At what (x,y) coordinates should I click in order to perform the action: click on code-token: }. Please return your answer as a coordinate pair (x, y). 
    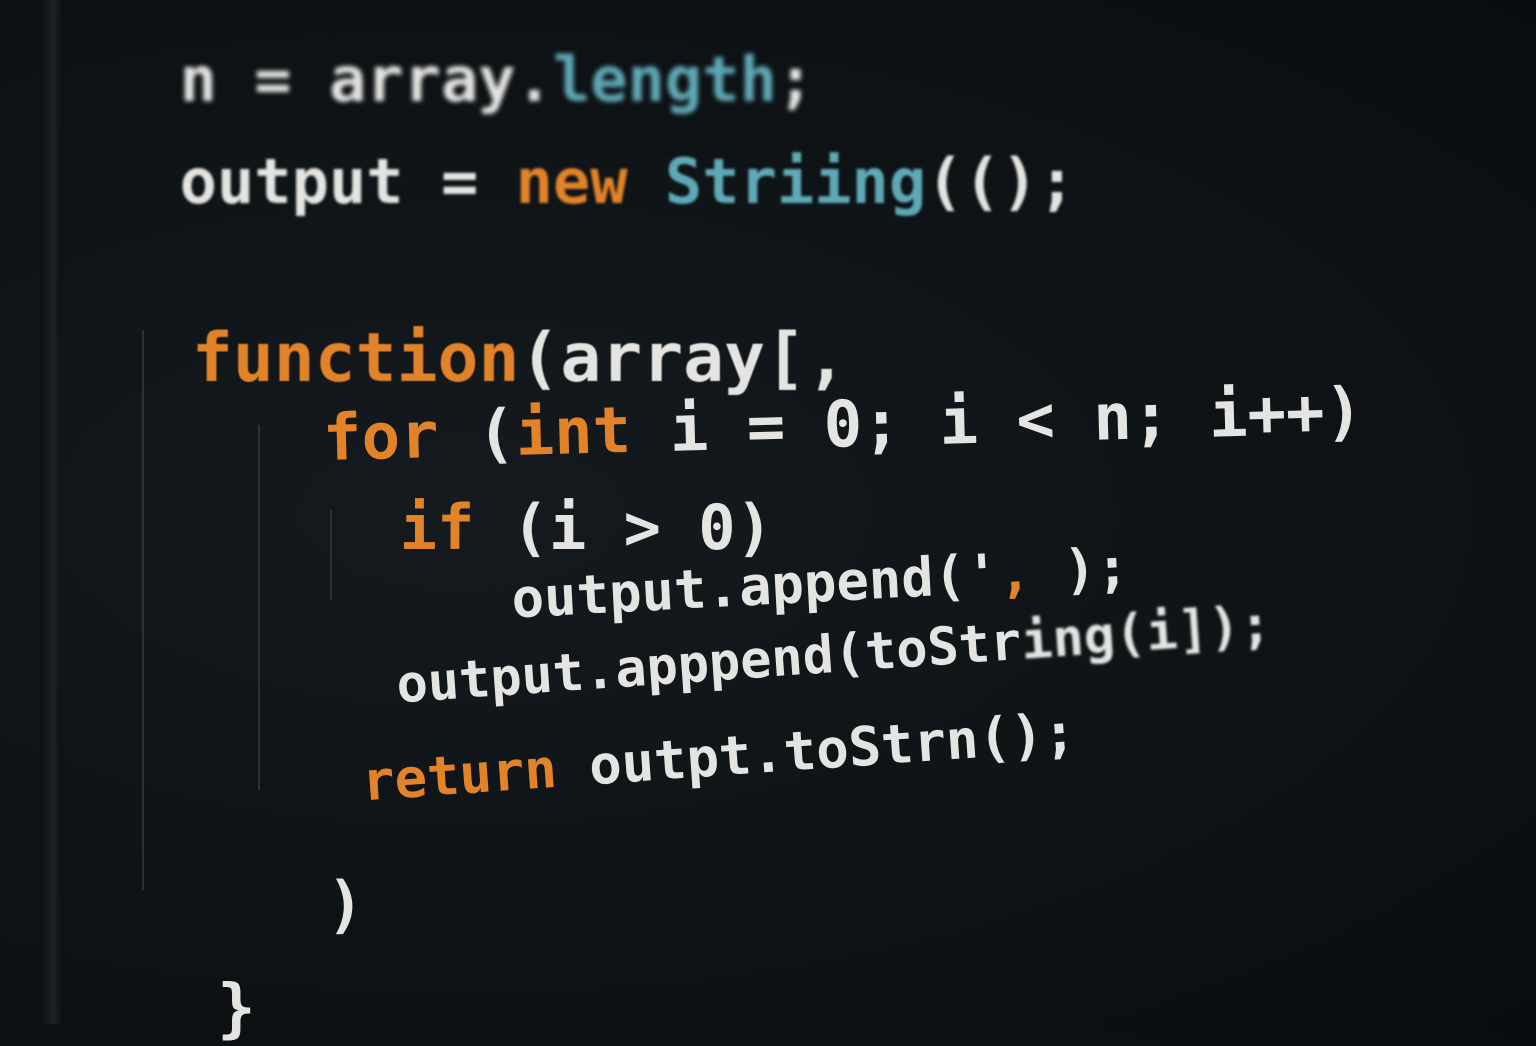
    Looking at the image, I should click on (236, 1009).